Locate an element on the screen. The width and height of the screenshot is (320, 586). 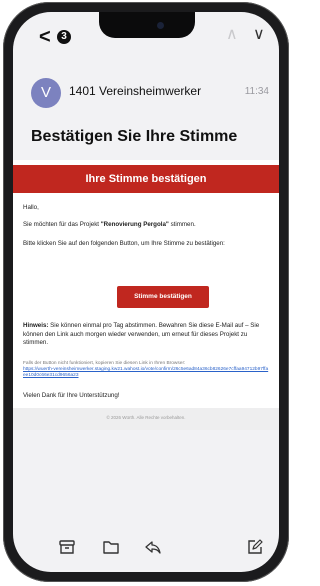
greeting: Hallo, is located at coordinates (31, 207).